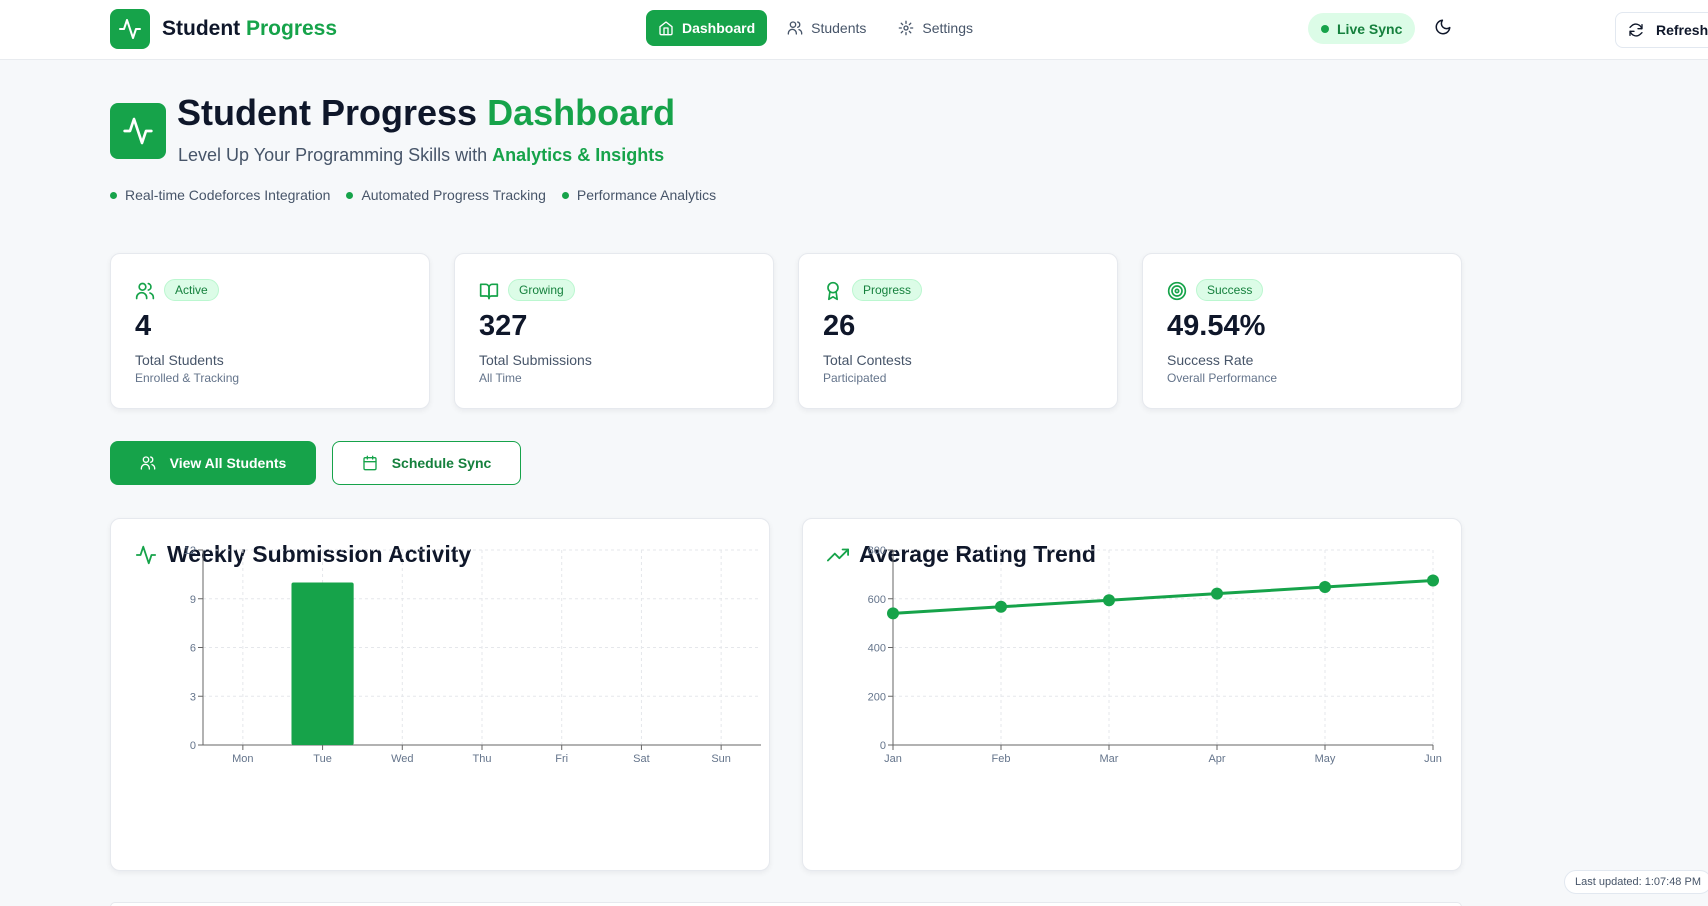 This screenshot has height=906, width=1708. I want to click on brand: Student Progress, so click(223, 29).